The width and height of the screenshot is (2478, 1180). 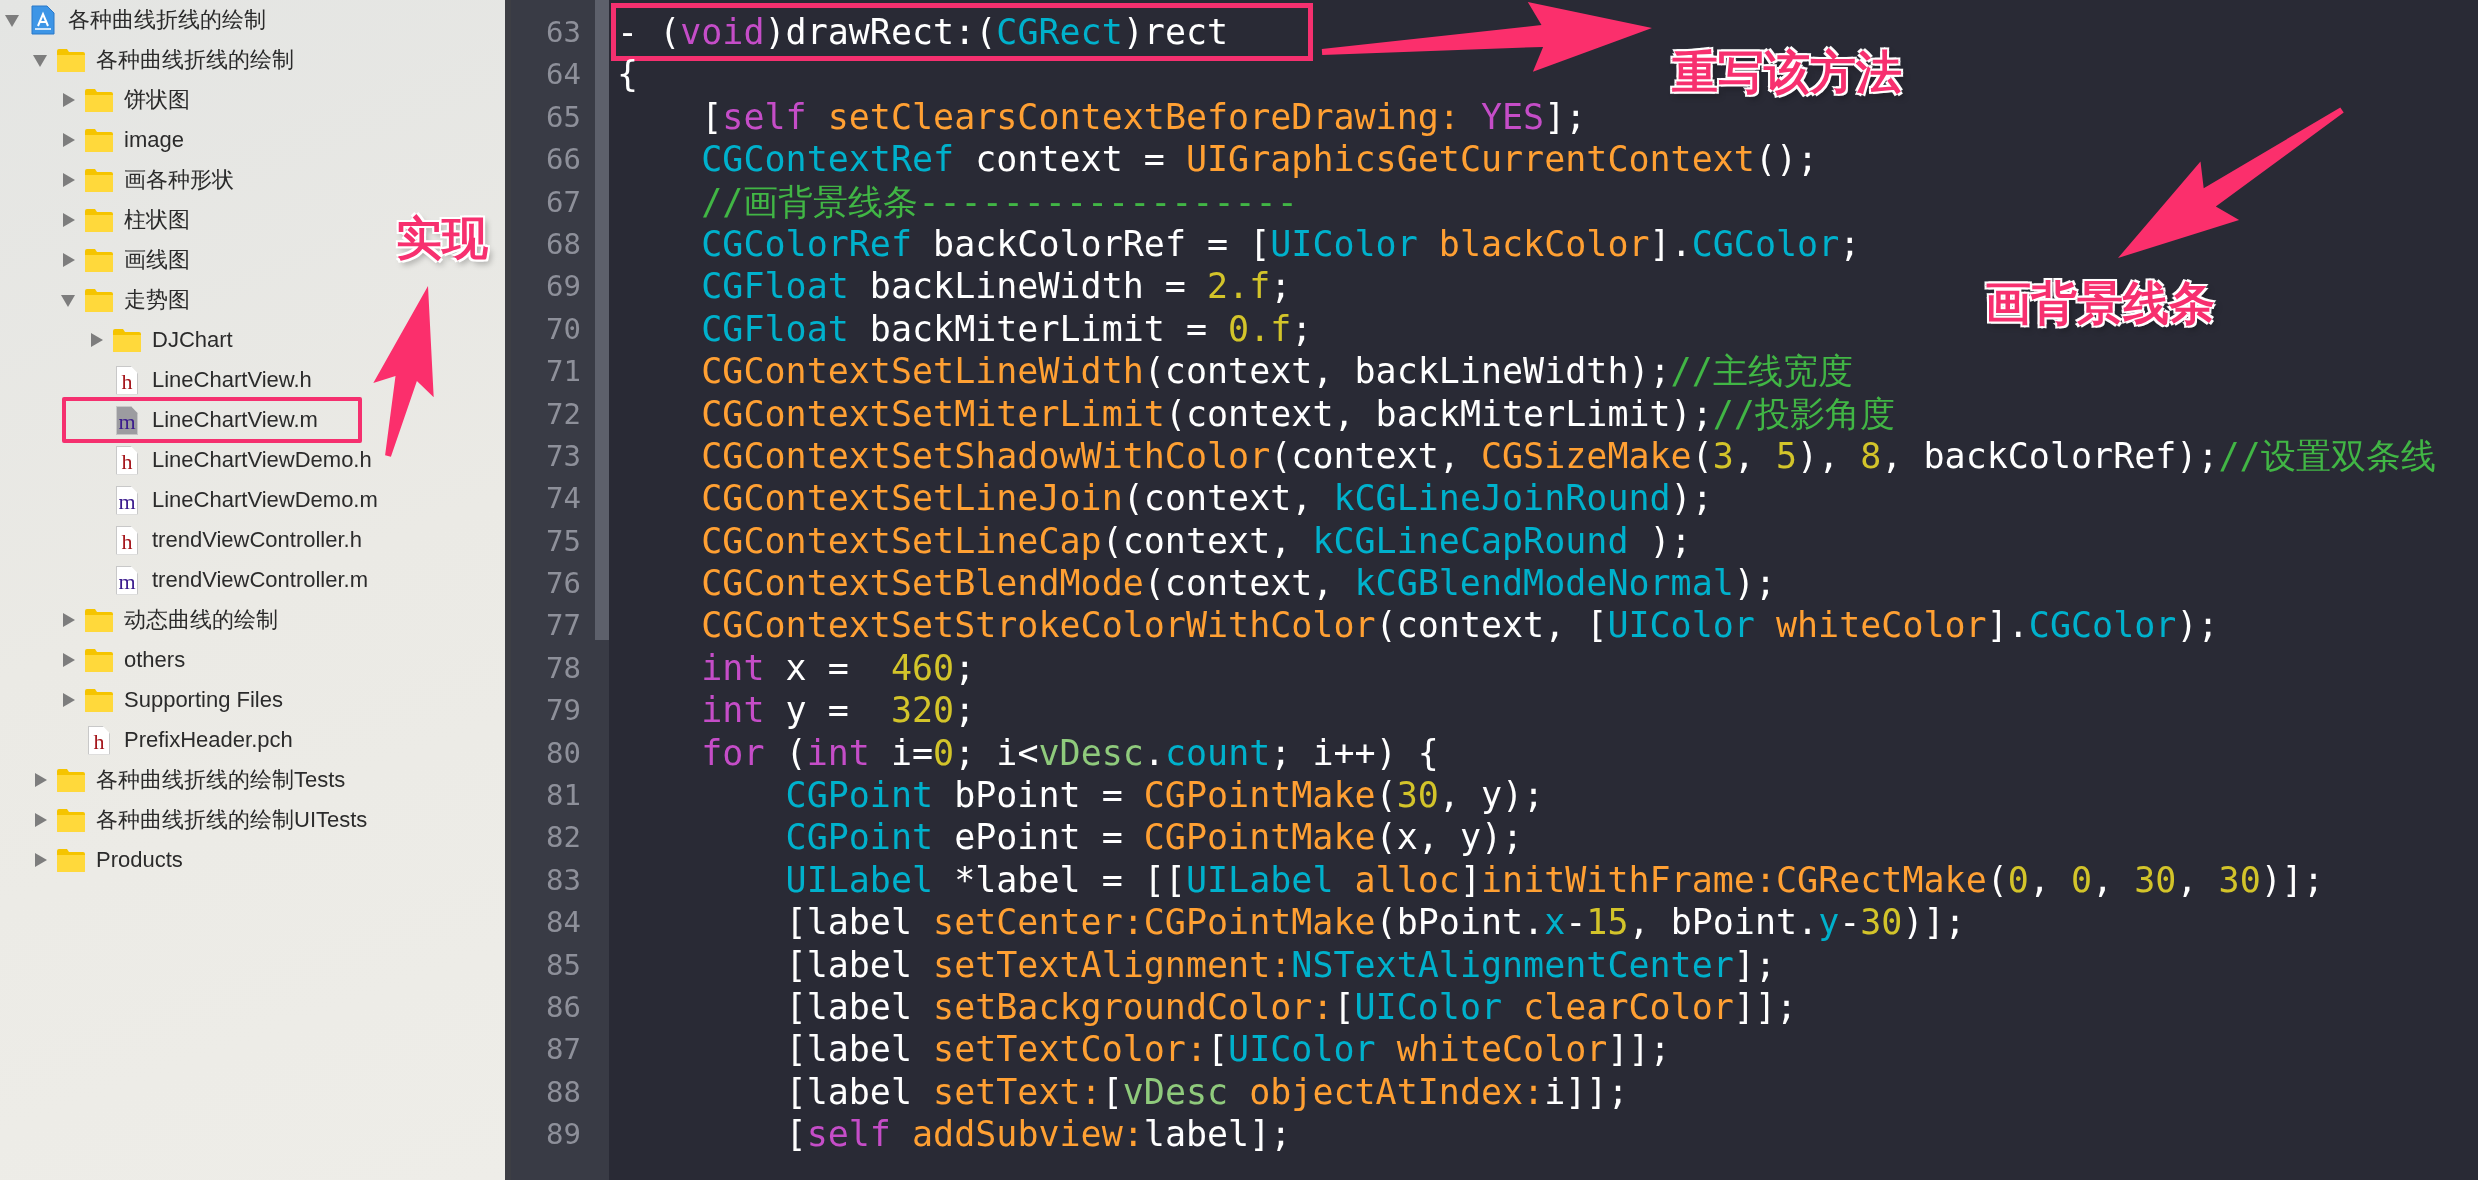 I want to click on line-number: 80, so click(x=563, y=753).